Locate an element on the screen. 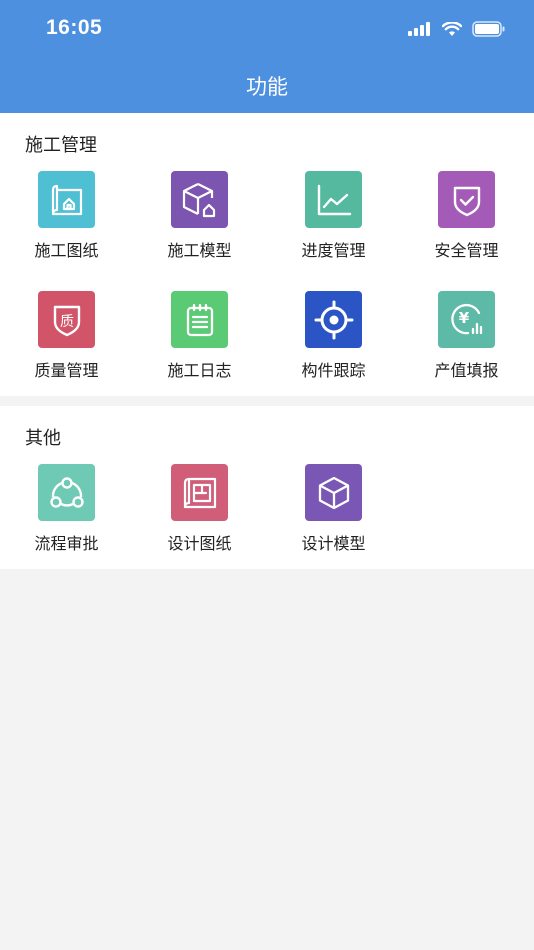 The height and width of the screenshot is (950, 534). page-title: 功能 is located at coordinates (267, 87).